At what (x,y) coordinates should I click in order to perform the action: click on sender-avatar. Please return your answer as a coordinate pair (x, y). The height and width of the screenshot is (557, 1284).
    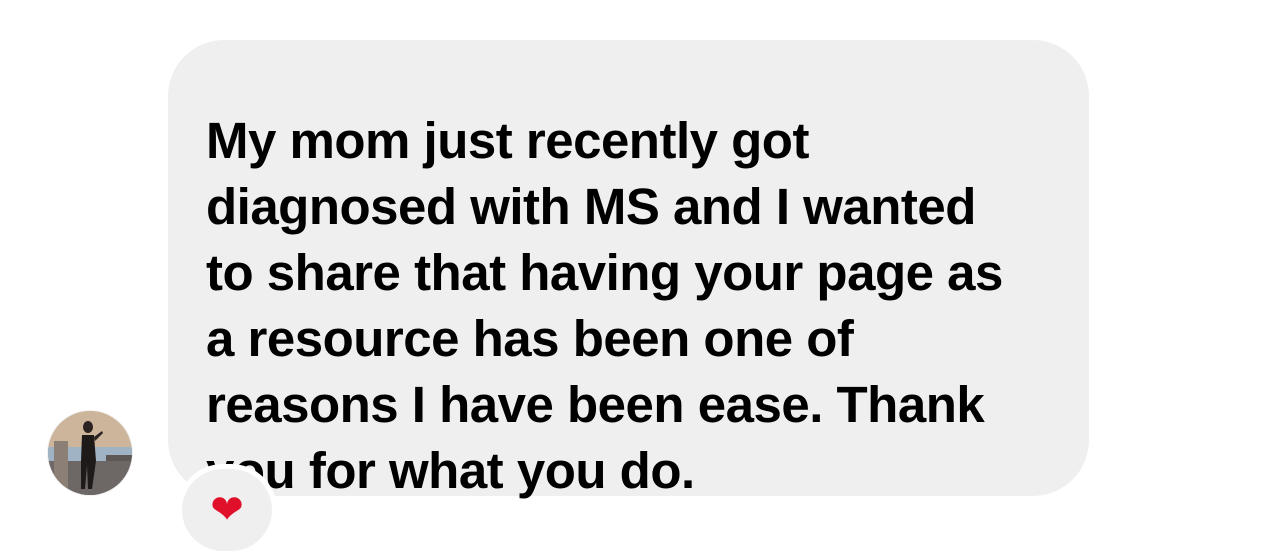
    Looking at the image, I should click on (90, 453).